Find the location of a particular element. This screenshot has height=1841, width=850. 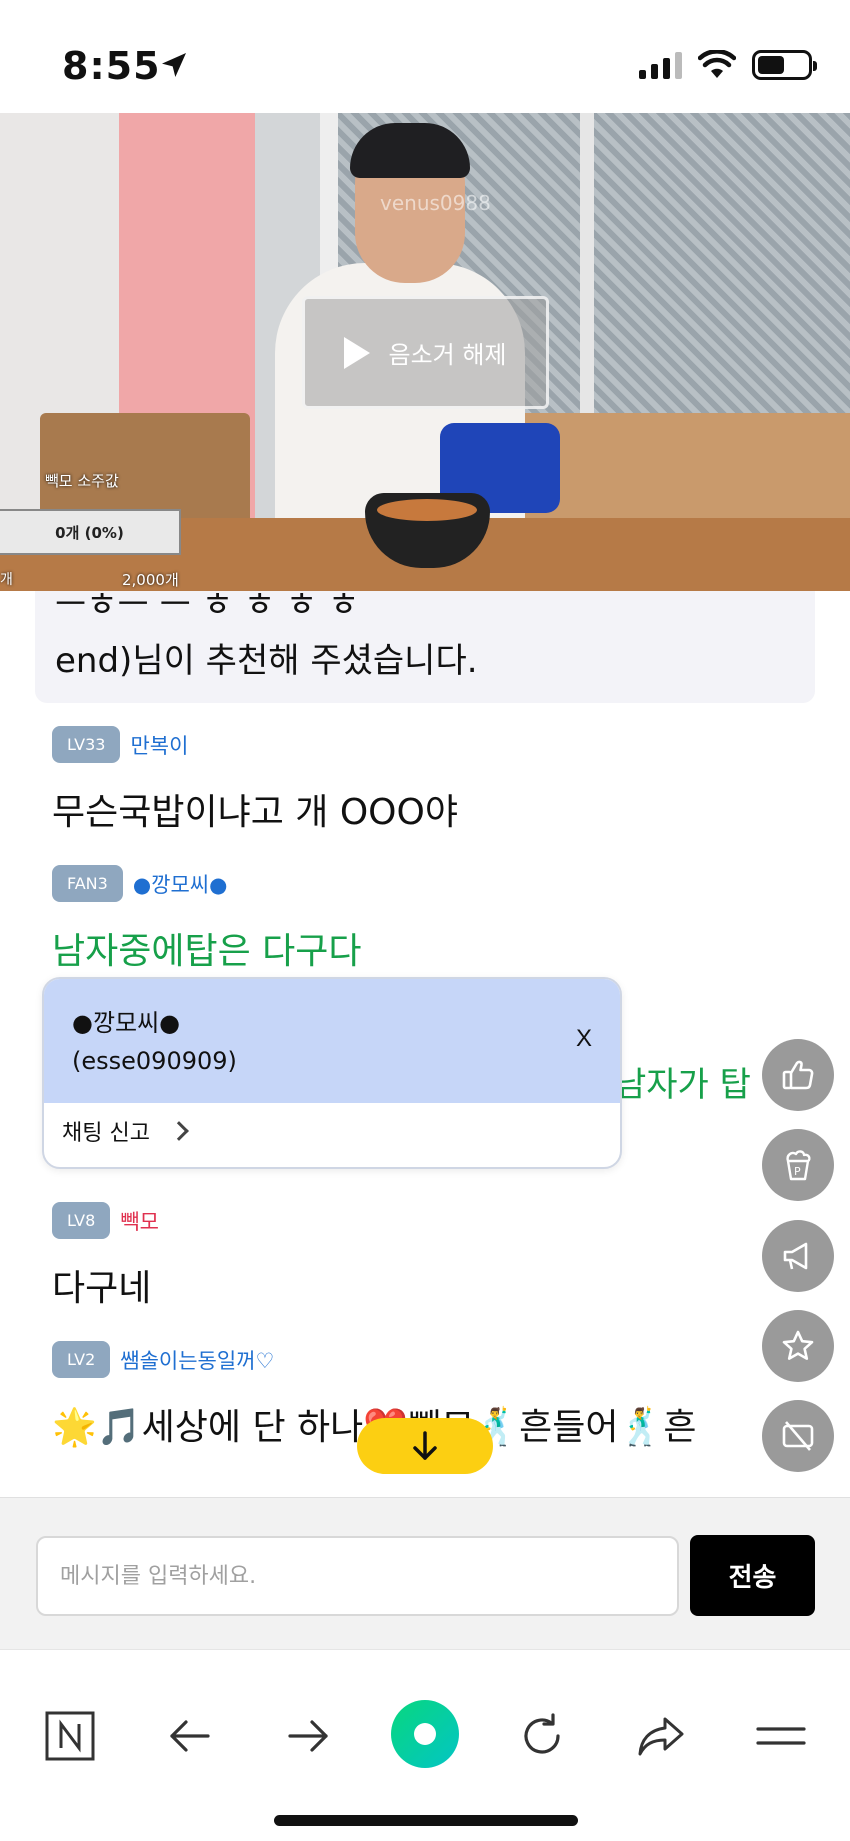

user-popup: ●깡모씨● (esse090909) X 채팅 신고 is located at coordinates (332, 1073).